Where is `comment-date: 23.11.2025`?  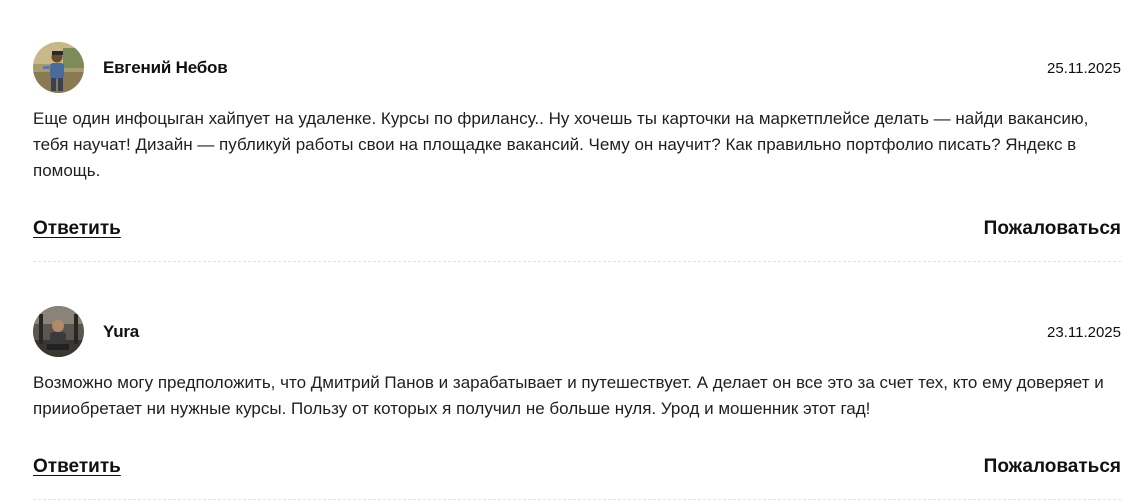 comment-date: 23.11.2025 is located at coordinates (1084, 332).